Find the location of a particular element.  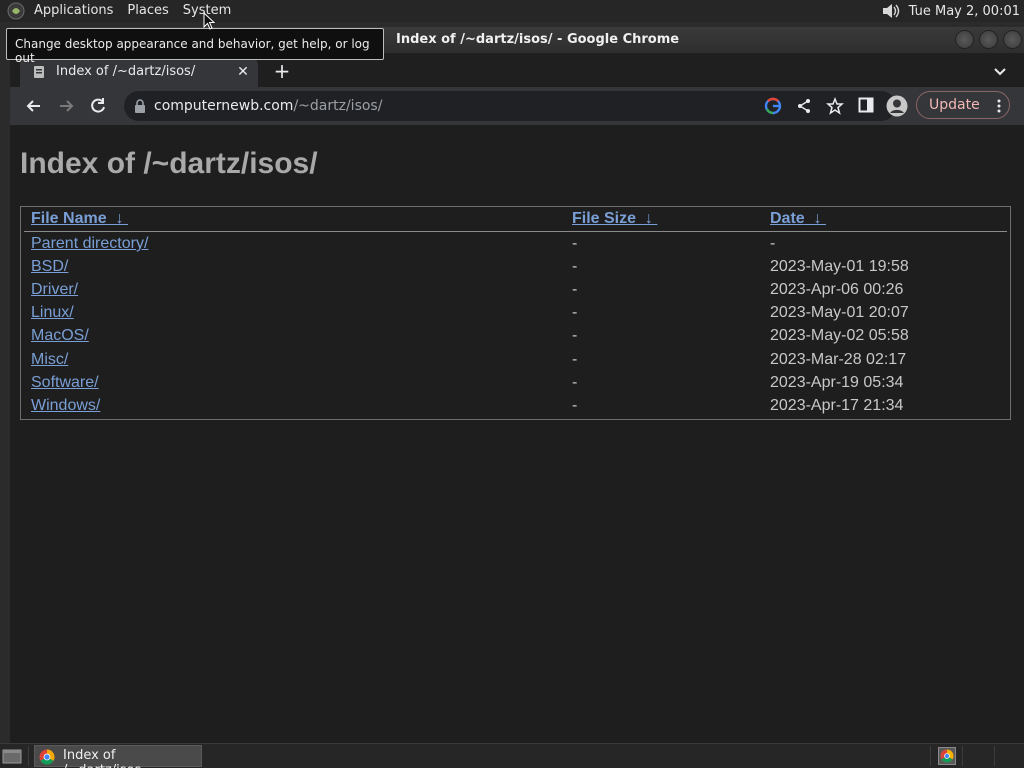

file-date: 2023-Apr-19 05:34 is located at coordinates (837, 382).